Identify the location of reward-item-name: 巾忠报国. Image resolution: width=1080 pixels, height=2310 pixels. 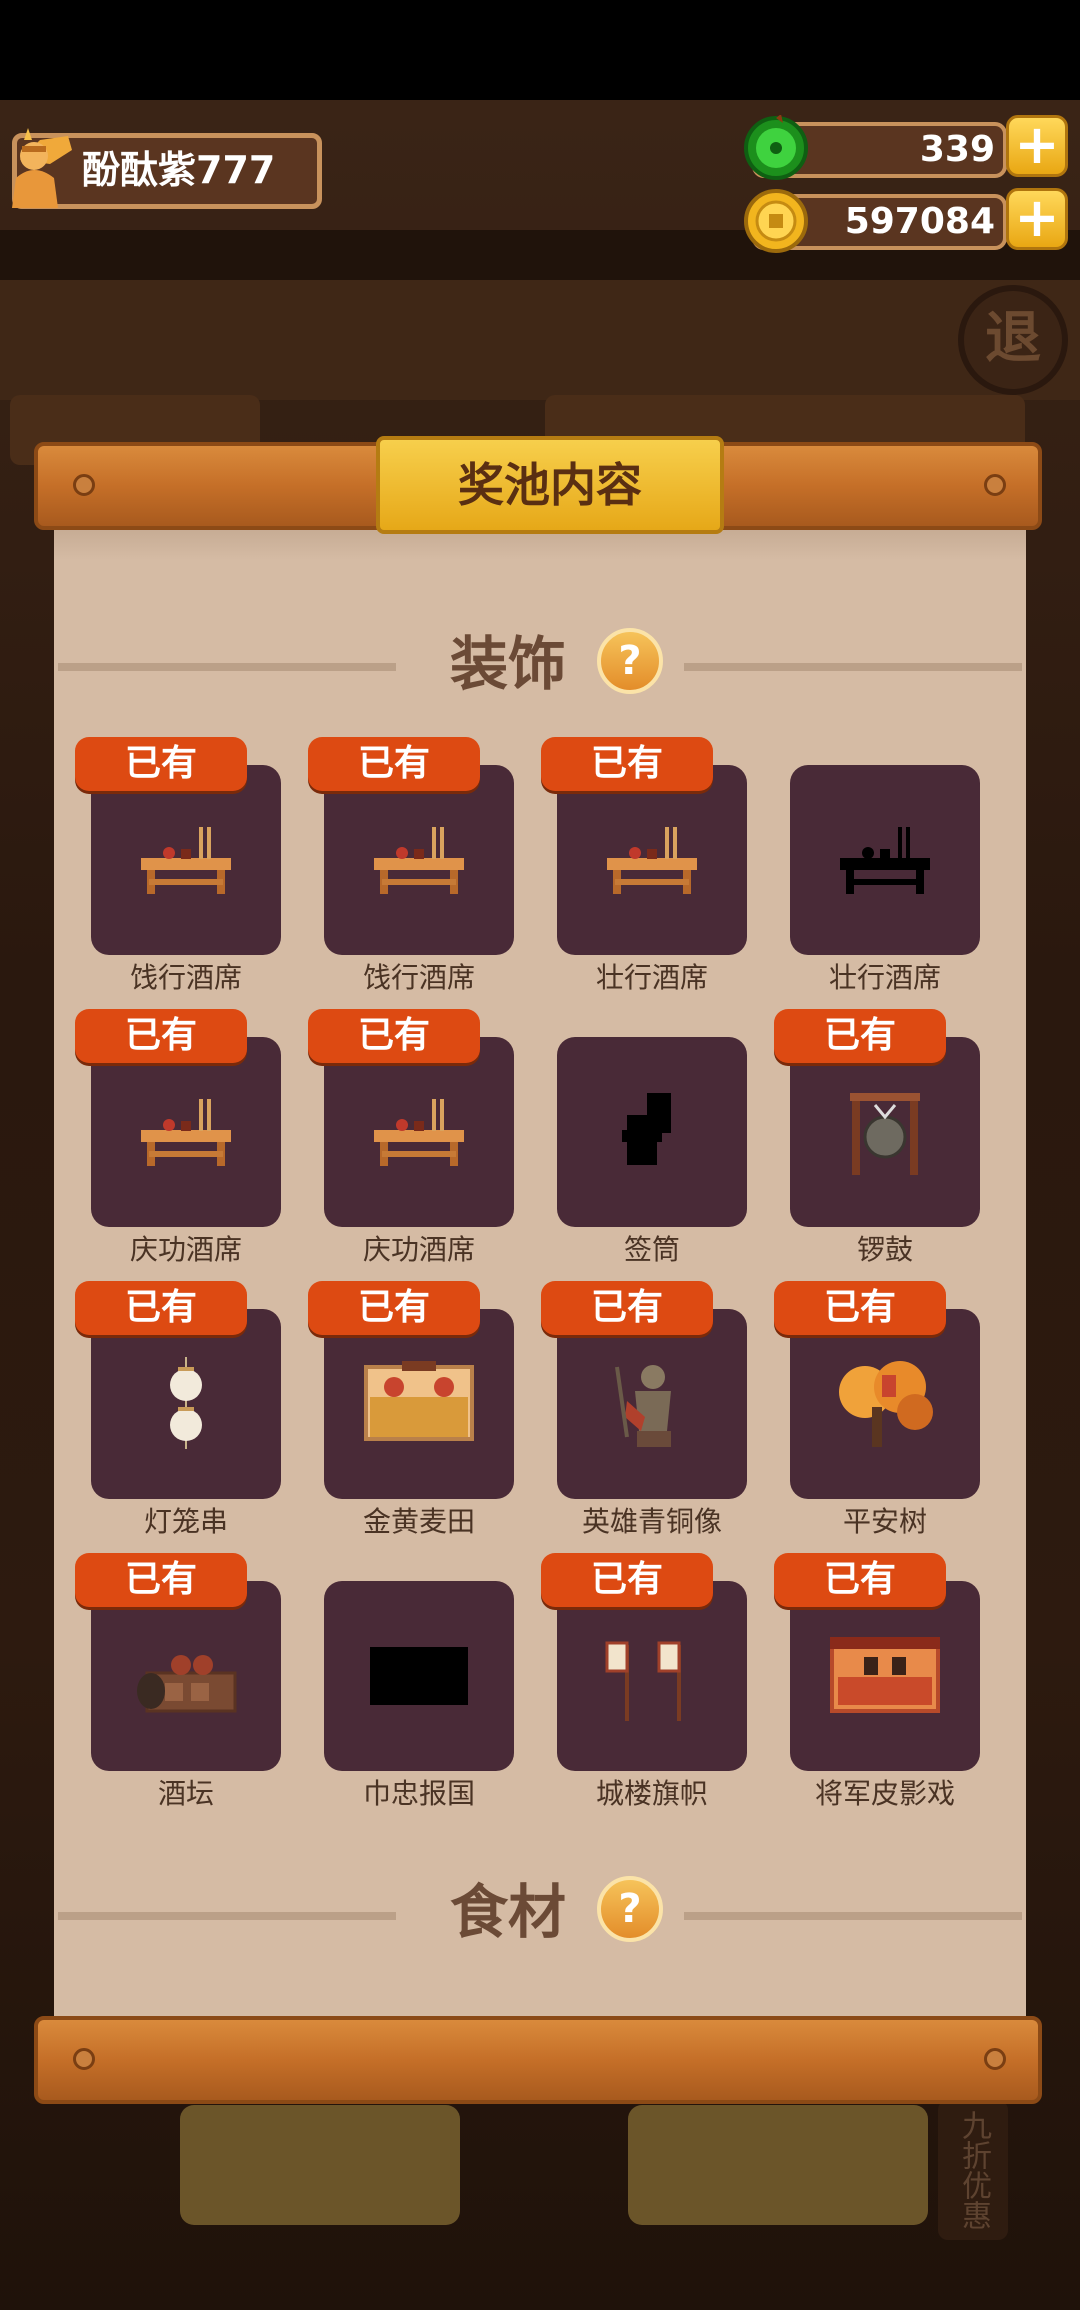
(418, 1793).